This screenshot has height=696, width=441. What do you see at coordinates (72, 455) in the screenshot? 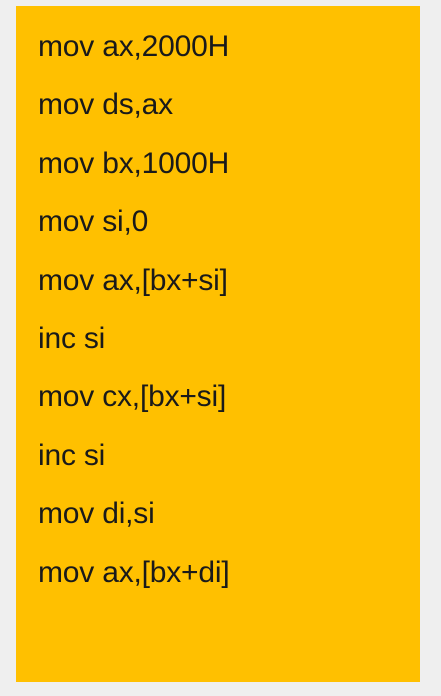
I see `code-line-8: inc si` at bounding box center [72, 455].